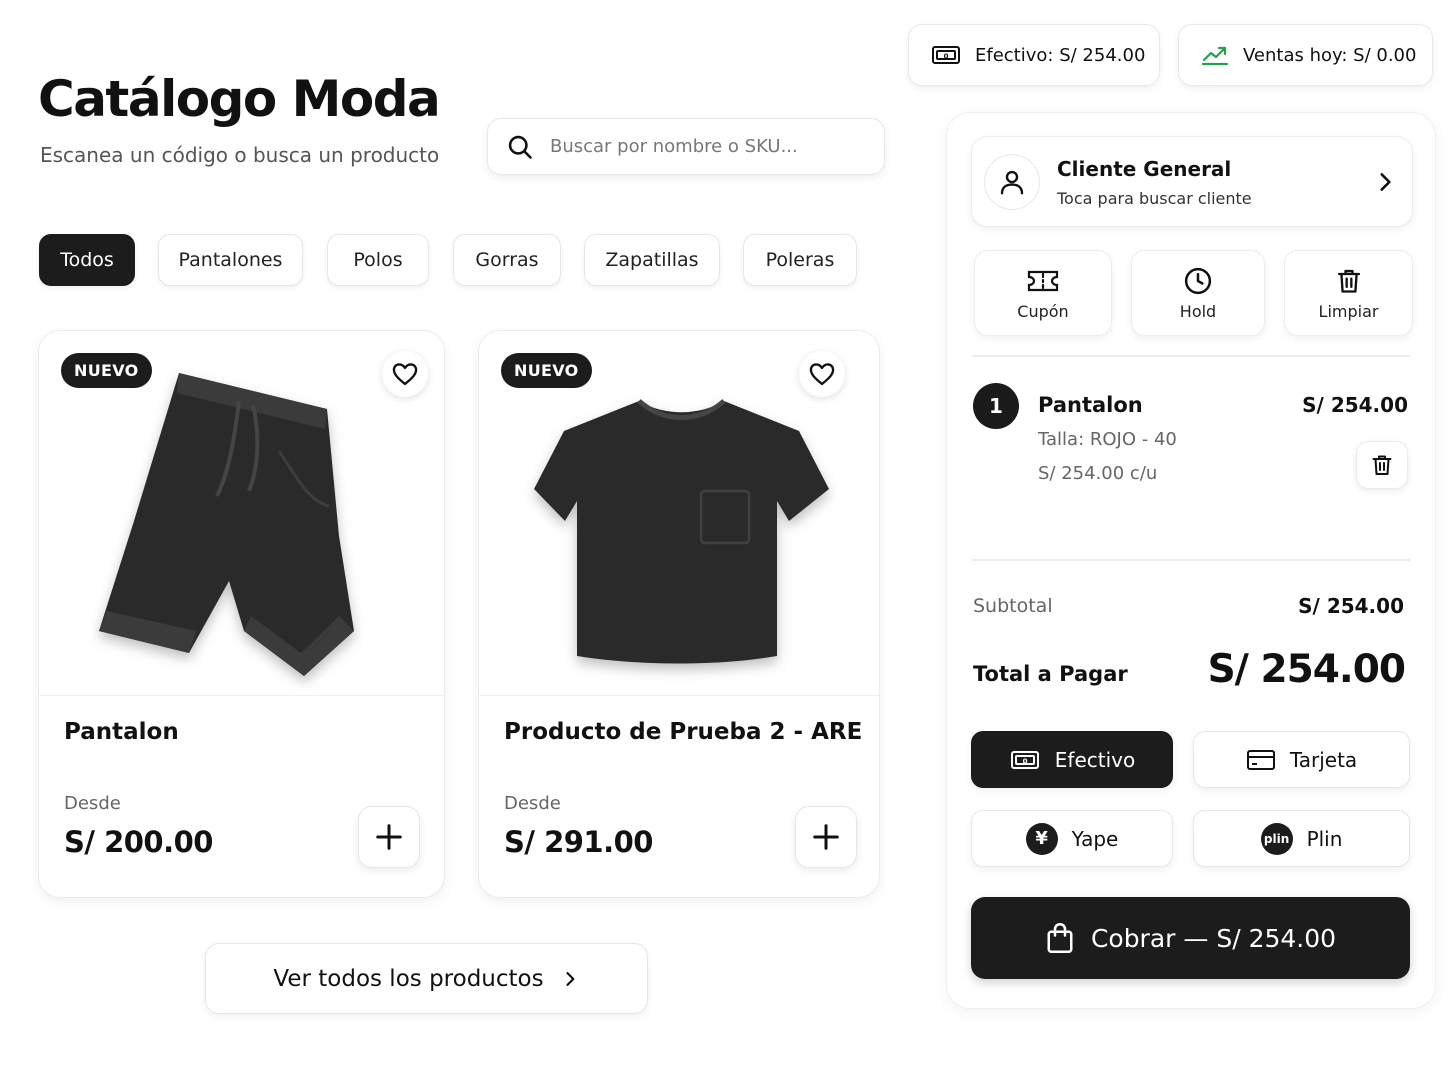 This screenshot has width=1456, height=1080. What do you see at coordinates (138, 842) in the screenshot?
I see `product-price: S/ 200.00` at bounding box center [138, 842].